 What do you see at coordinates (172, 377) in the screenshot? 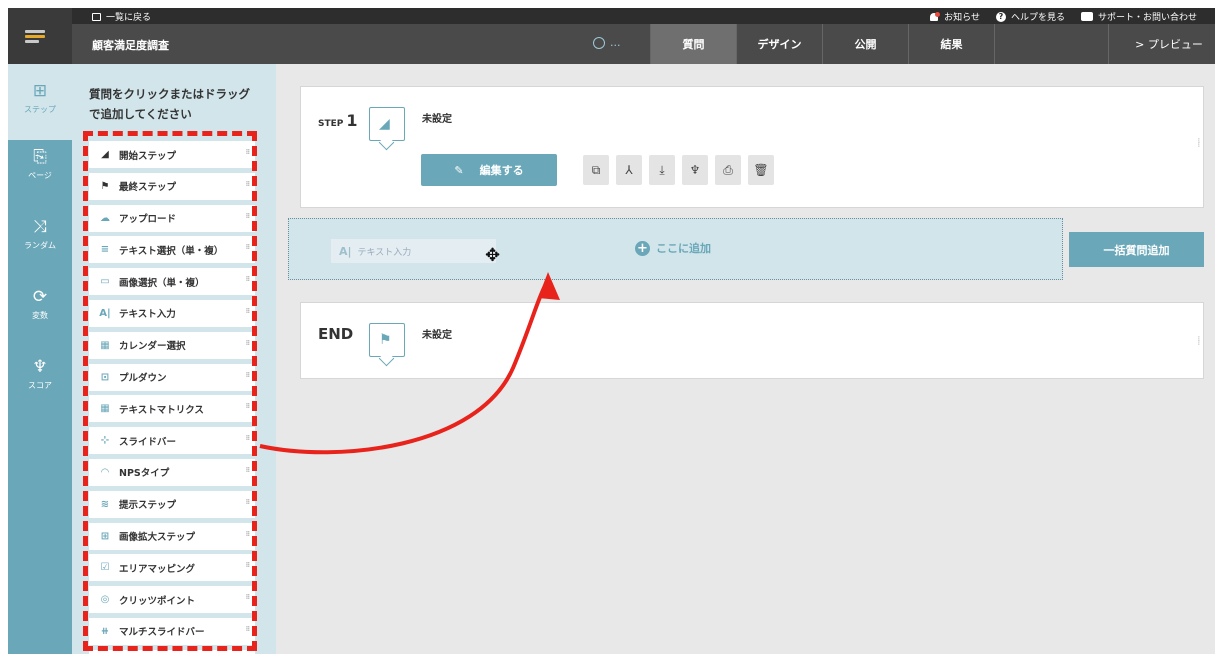
I see `question-type-pulldown: ⊡ プルダウン ⁞⁞` at bounding box center [172, 377].